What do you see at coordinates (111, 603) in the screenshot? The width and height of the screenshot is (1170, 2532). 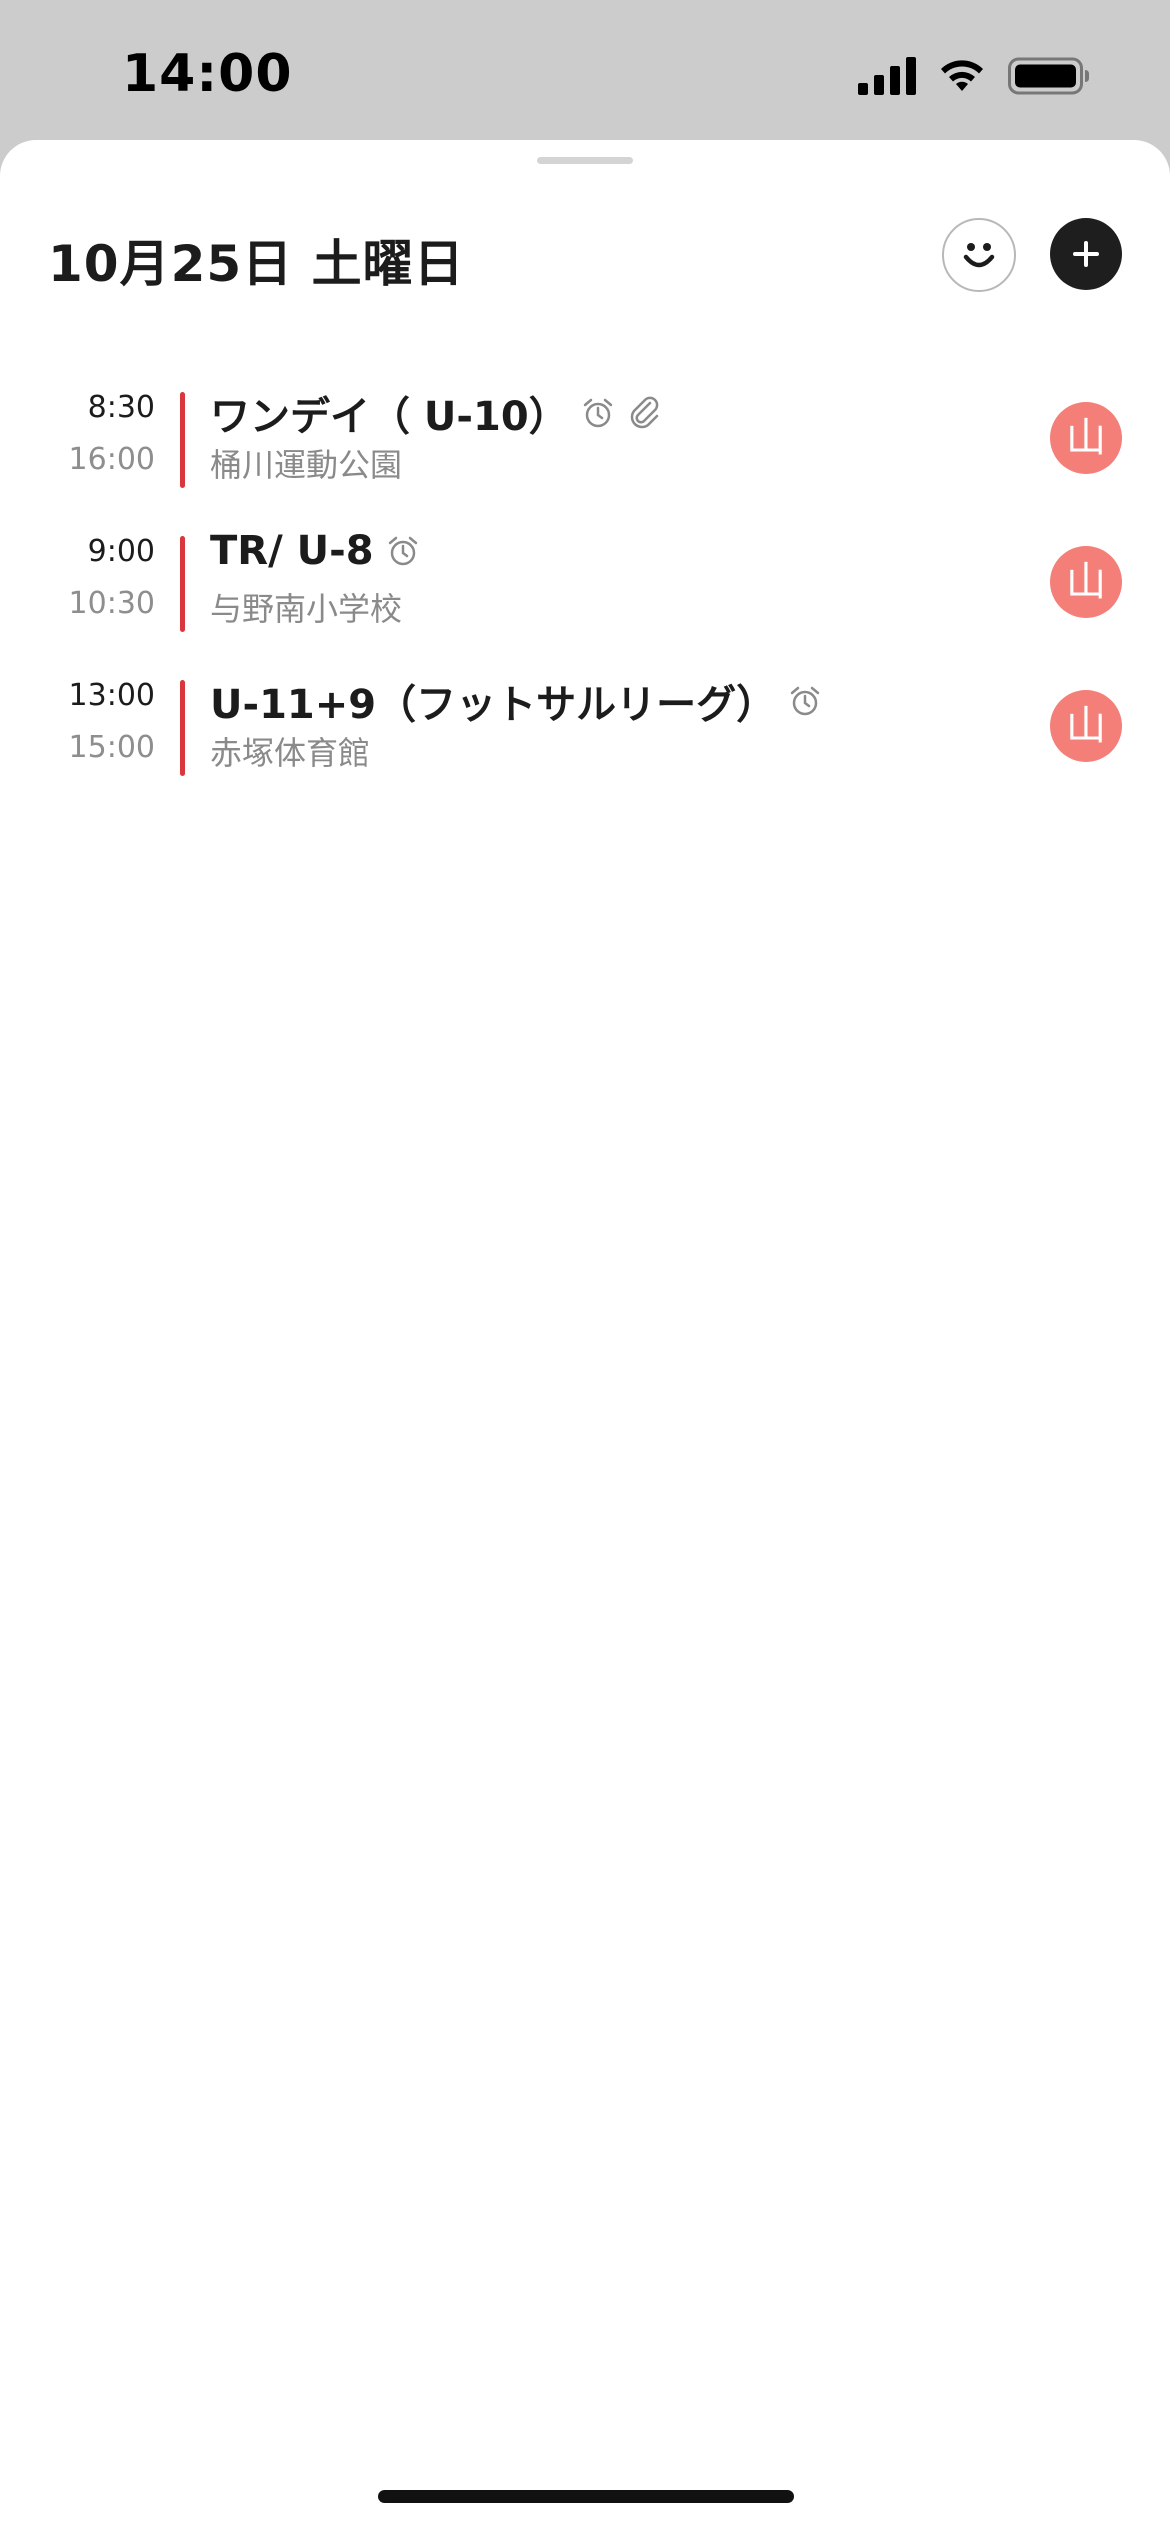 I see `event-end-time: 10:30` at bounding box center [111, 603].